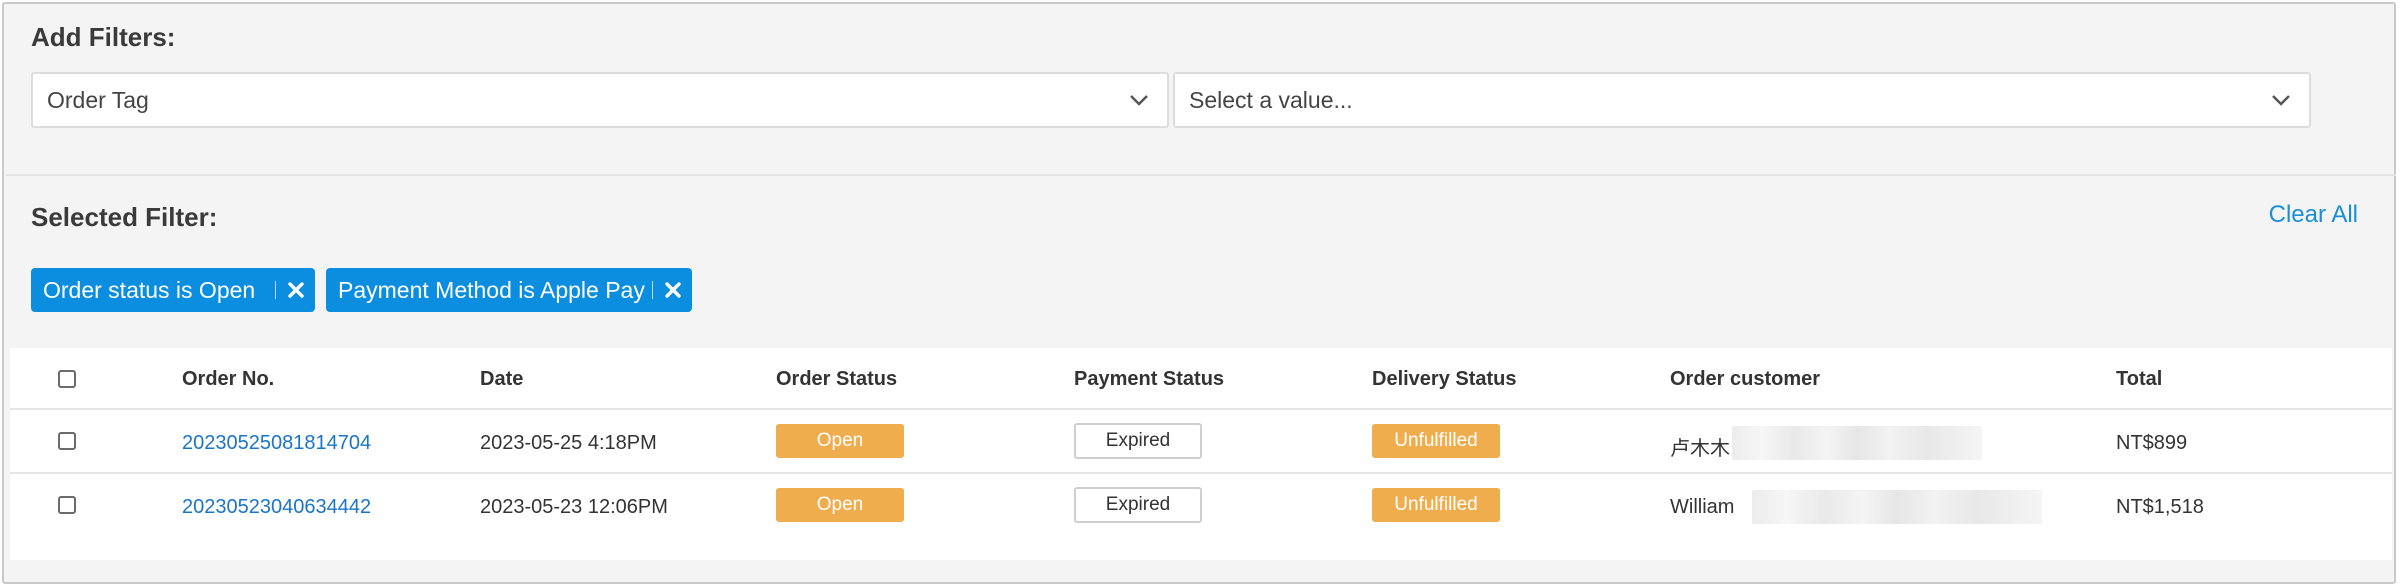 The height and width of the screenshot is (586, 2400). I want to click on customer-name: William, so click(1702, 507).